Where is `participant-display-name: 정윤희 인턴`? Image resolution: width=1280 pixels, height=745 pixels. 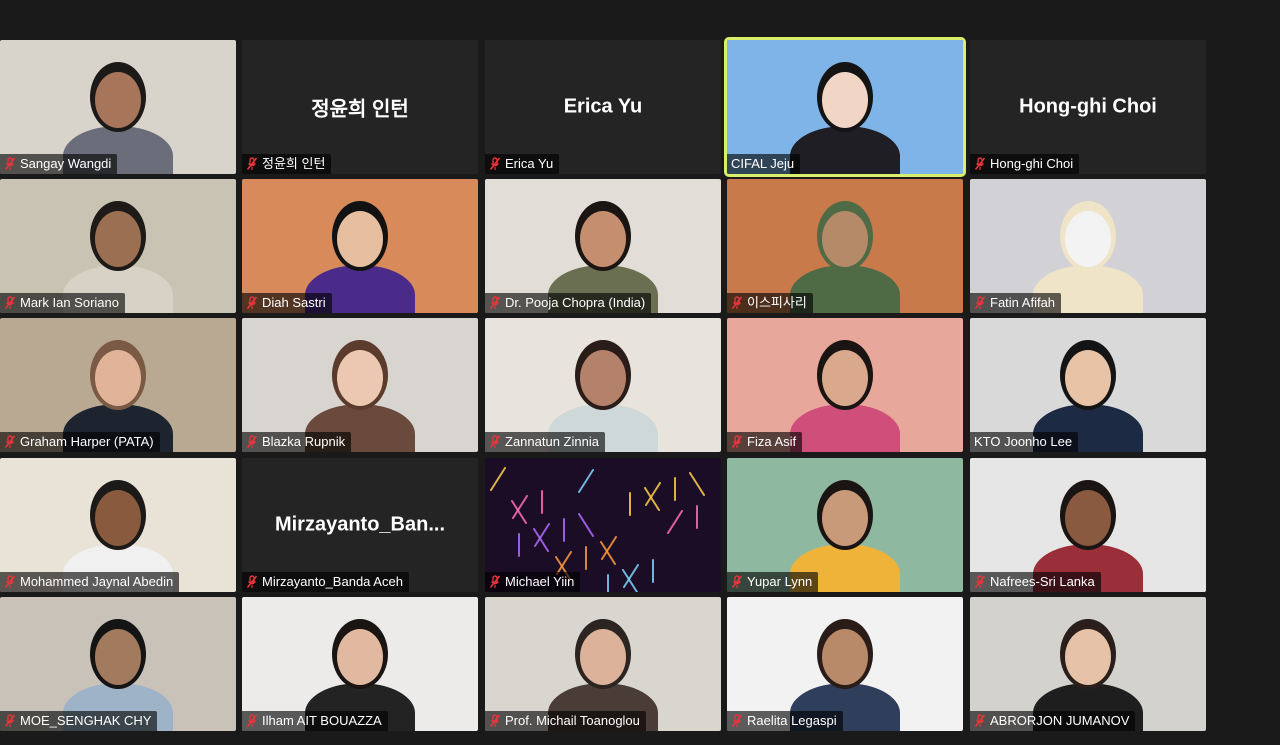 participant-display-name: 정윤희 인턴 is located at coordinates (360, 109).